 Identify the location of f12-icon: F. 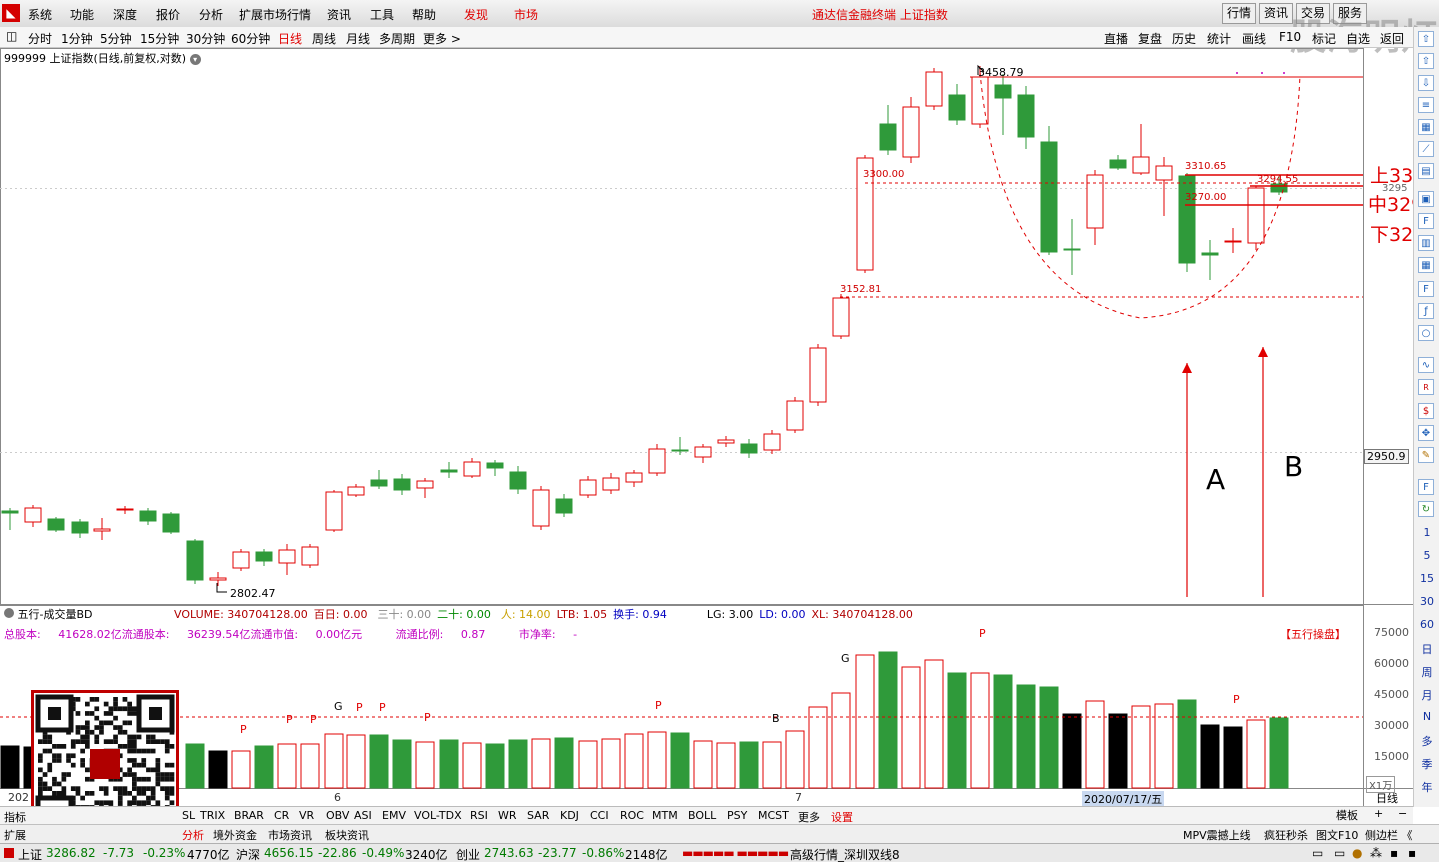
(1426, 289).